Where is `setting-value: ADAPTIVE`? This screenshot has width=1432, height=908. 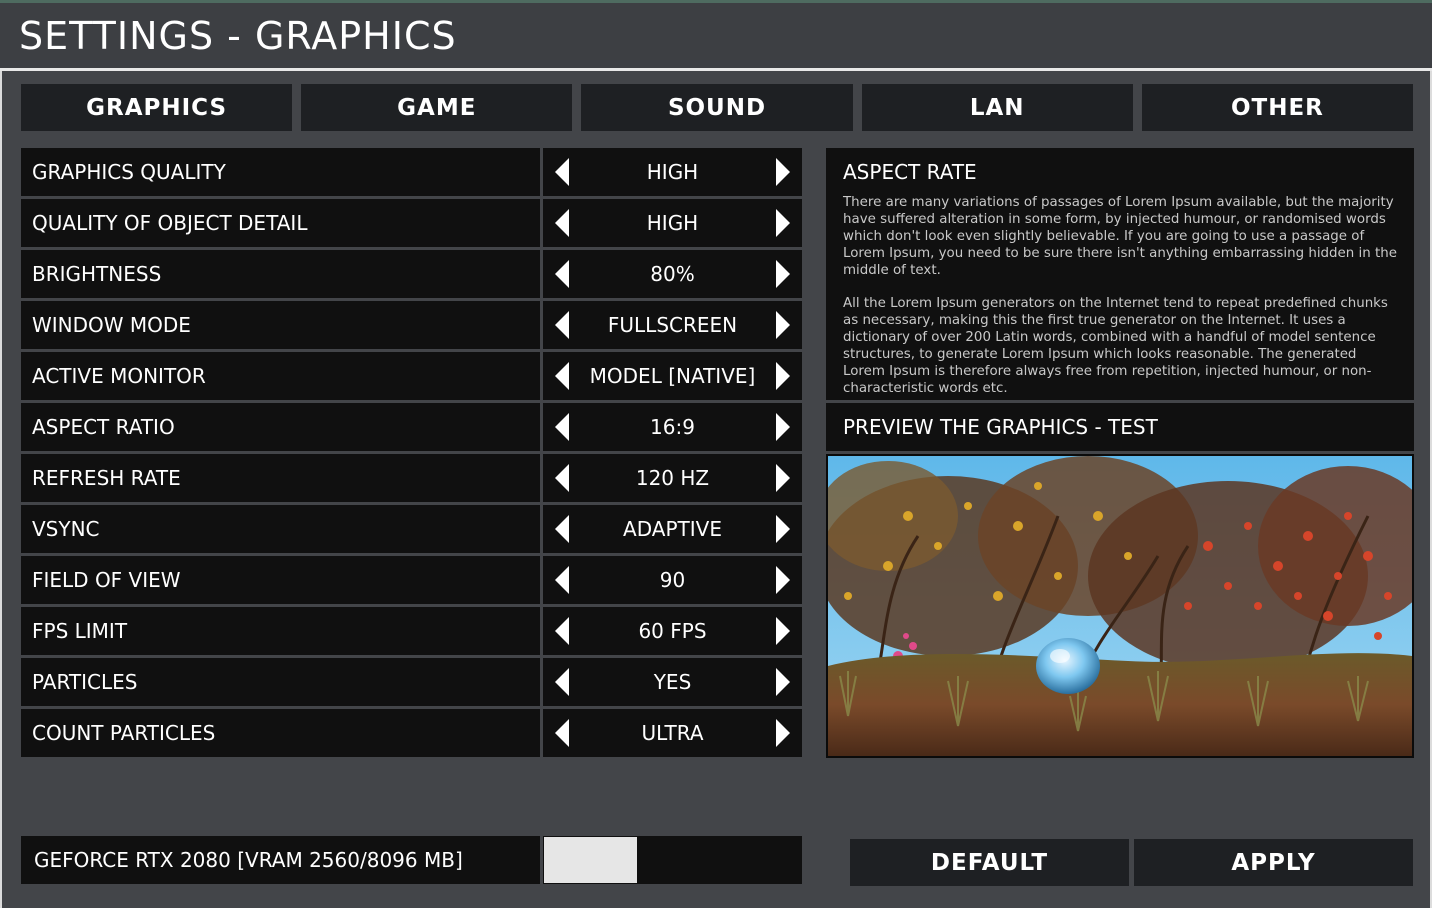 setting-value: ADAPTIVE is located at coordinates (672, 529).